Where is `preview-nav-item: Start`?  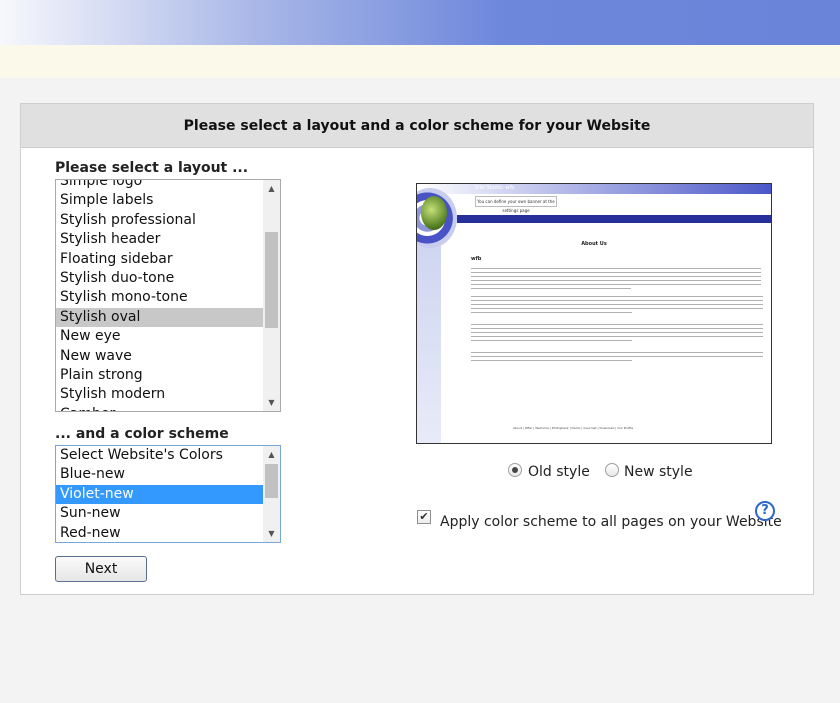
preview-nav-item: Start is located at coordinates (467, 225).